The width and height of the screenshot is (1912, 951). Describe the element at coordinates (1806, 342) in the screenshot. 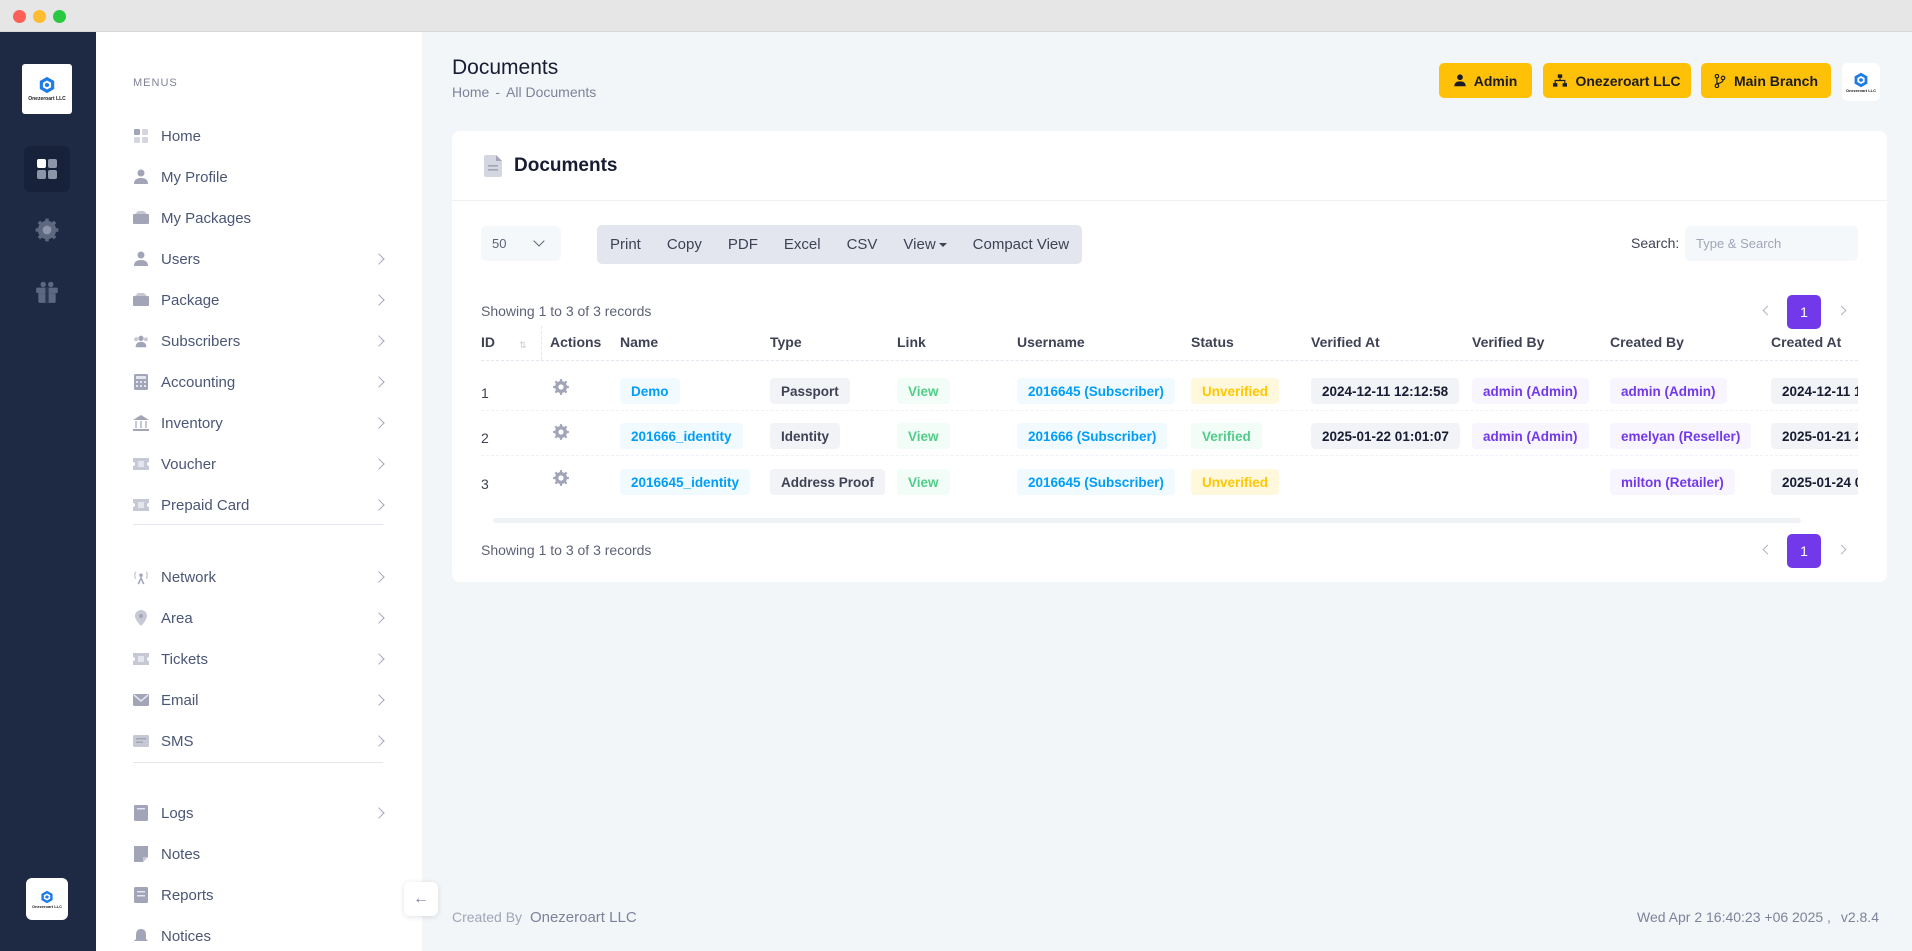

I see `column-header-created-at: Created At` at that location.